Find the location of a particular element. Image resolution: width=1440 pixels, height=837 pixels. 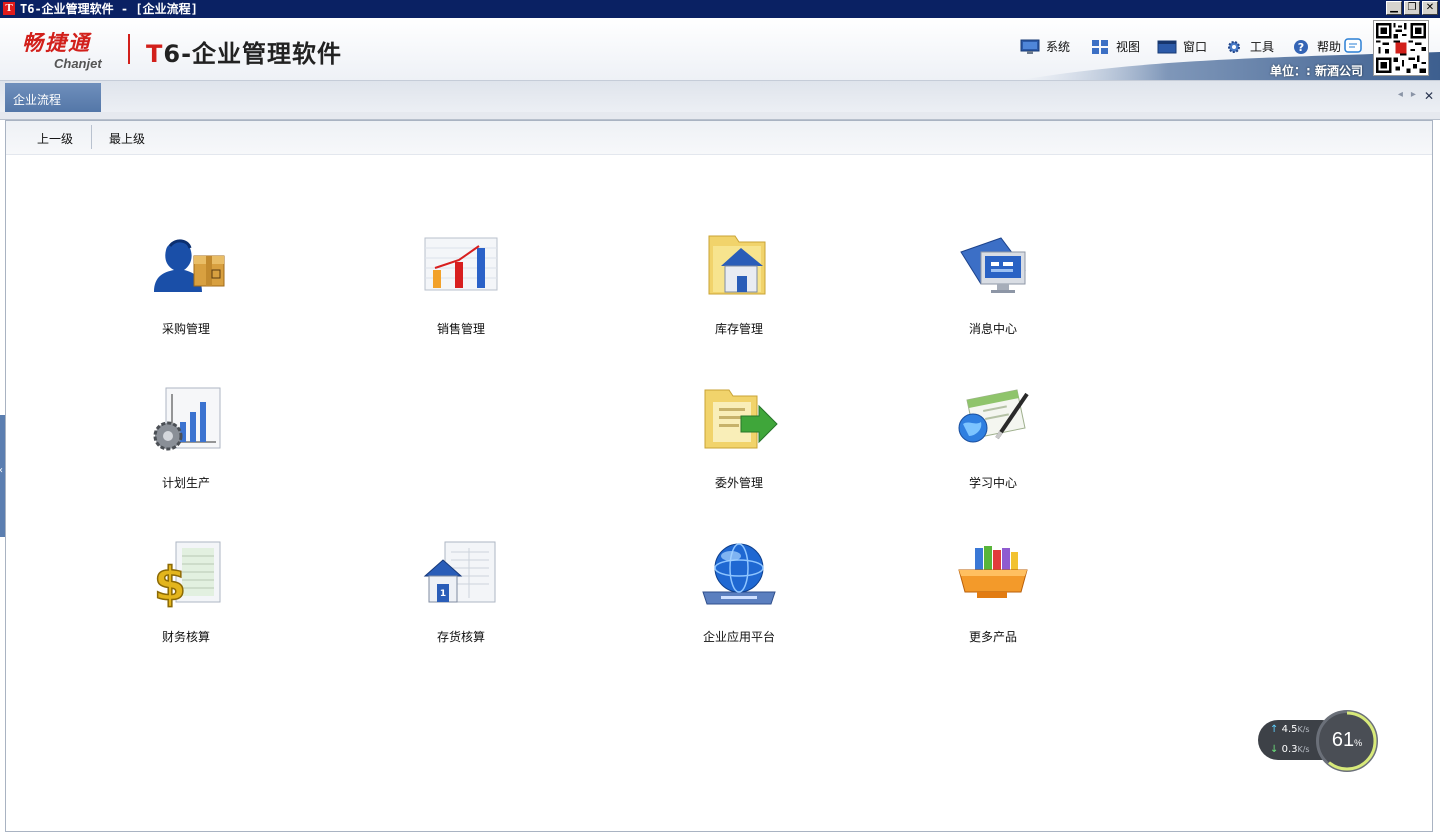

network-speed-widget: ↑ 4.5K/s ↓ 0.3K/s 61% is located at coordinates (1319, 741).